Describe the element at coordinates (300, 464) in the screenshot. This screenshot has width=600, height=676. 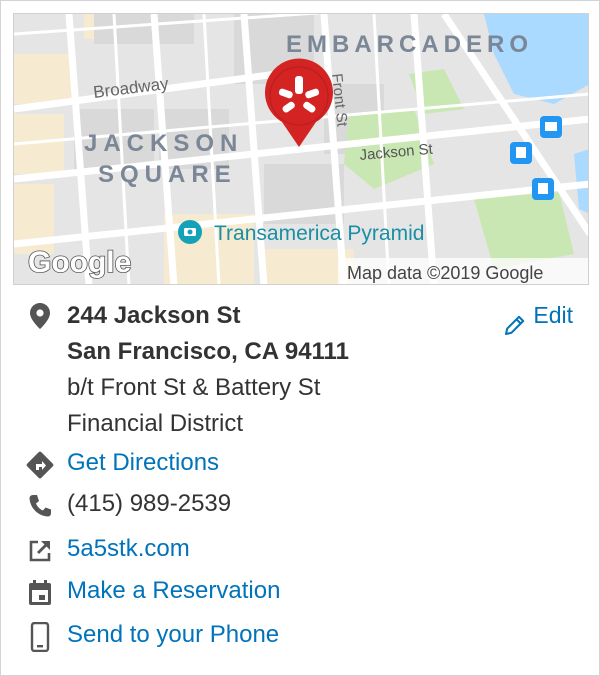
I see `directions-row: Get Directions` at that location.